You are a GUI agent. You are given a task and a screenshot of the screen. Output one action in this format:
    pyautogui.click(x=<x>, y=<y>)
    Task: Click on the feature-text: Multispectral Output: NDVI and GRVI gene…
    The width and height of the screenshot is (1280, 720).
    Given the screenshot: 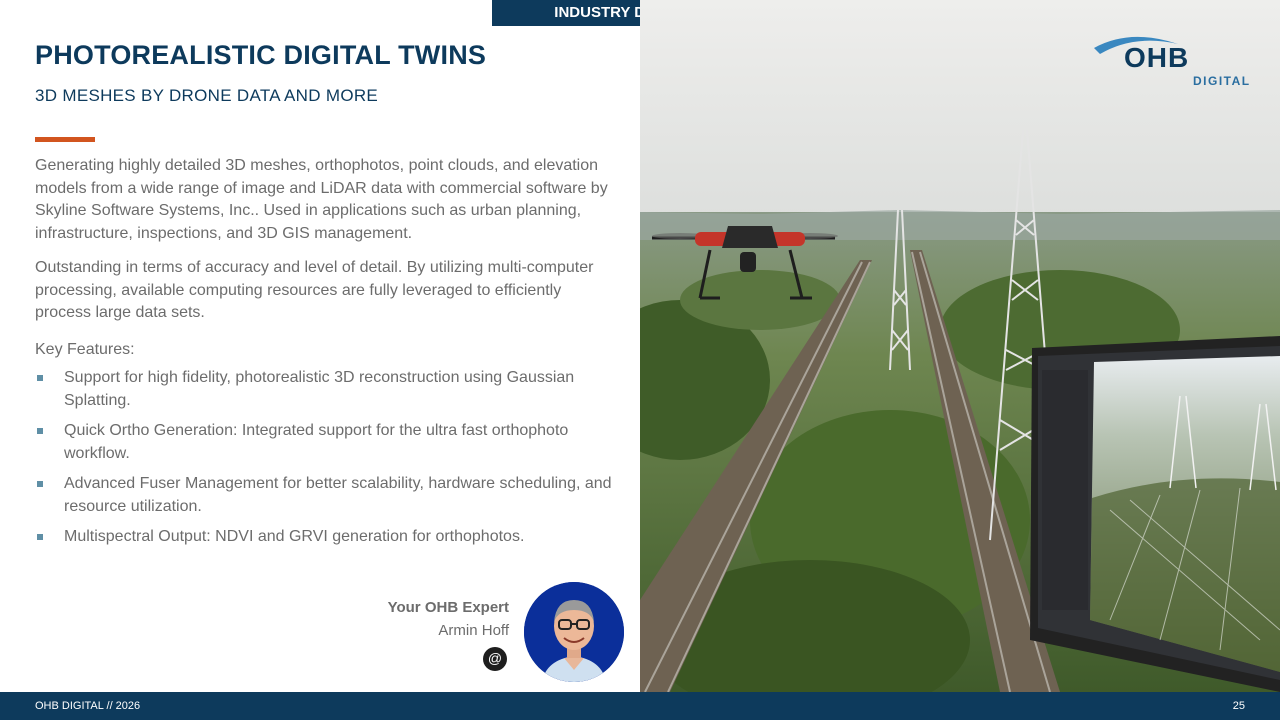 What is the action you would take?
    pyautogui.click(x=294, y=536)
    